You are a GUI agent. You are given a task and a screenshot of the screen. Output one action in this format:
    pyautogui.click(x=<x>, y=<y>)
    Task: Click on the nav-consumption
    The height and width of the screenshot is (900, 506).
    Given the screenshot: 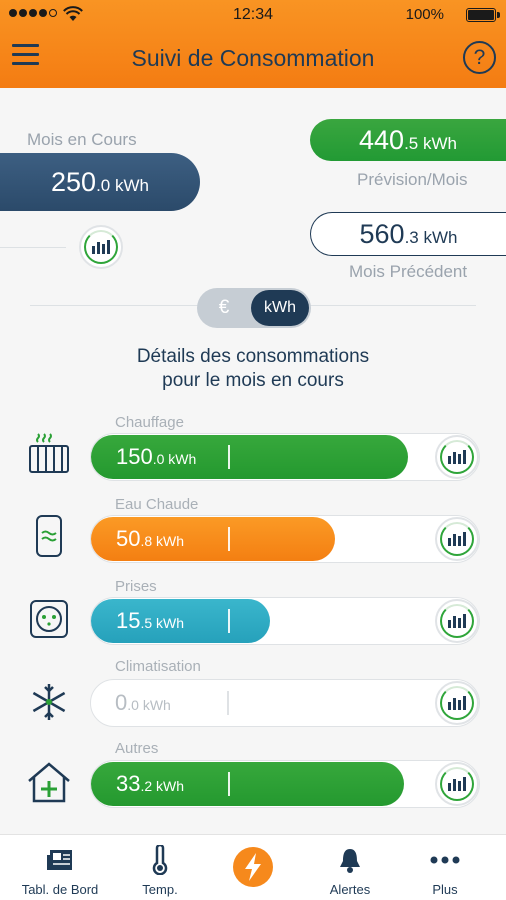 What is the action you would take?
    pyautogui.click(x=252, y=867)
    